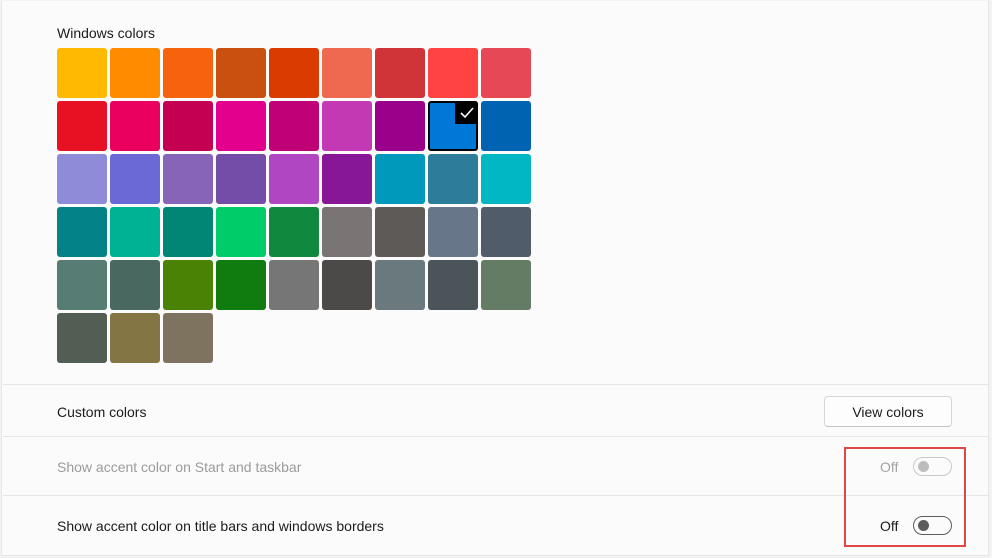 This screenshot has height=558, width=992. Describe the element at coordinates (888, 411) in the screenshot. I see `view-colors-button: View colors` at that location.